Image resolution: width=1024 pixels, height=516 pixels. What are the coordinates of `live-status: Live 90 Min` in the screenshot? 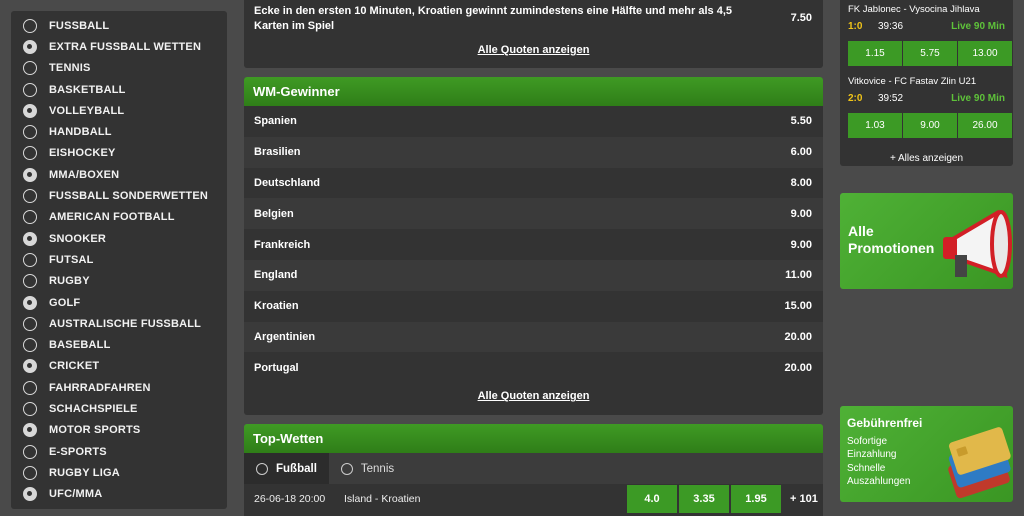 It's located at (978, 26).